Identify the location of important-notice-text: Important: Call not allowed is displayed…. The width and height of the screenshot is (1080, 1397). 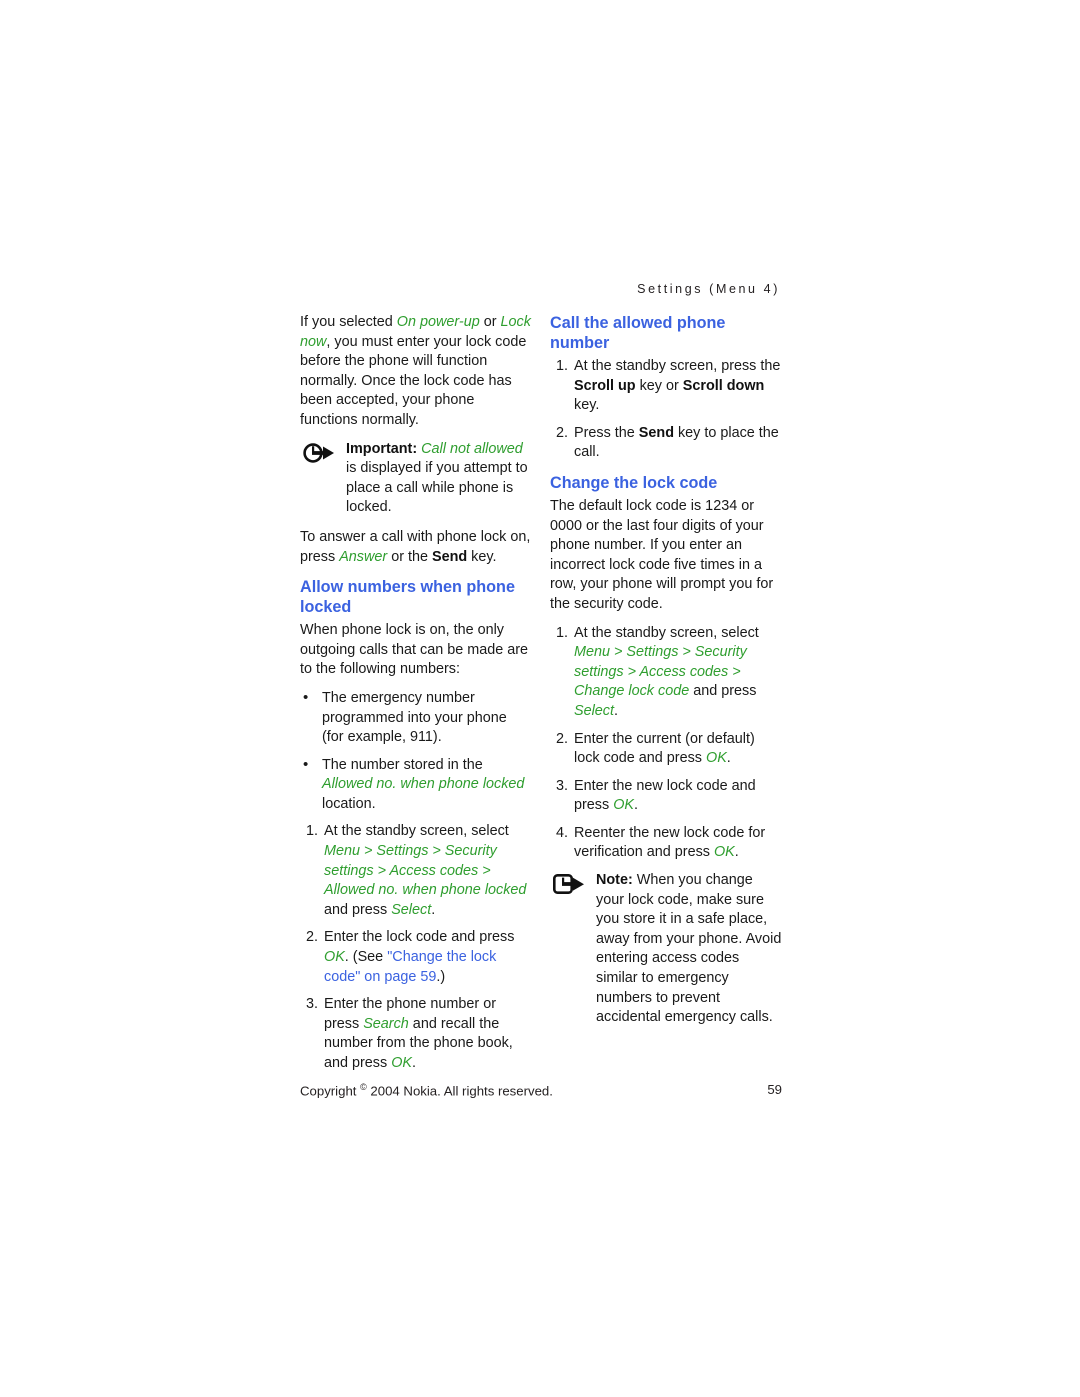
(439, 479).